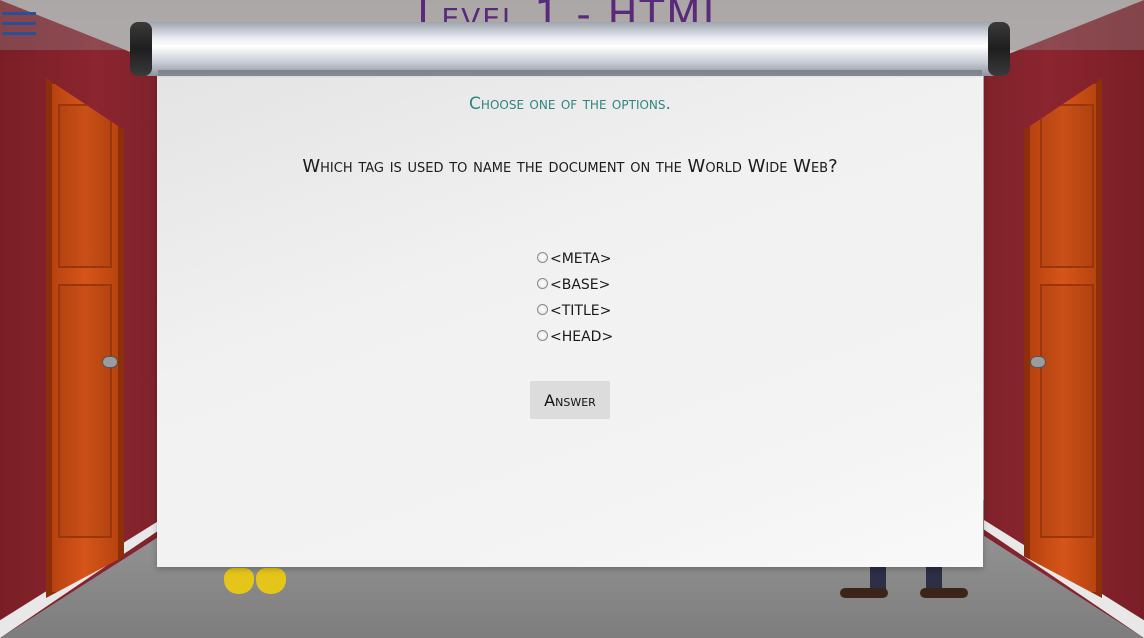  What do you see at coordinates (581, 259) in the screenshot?
I see `option-label: <META>` at bounding box center [581, 259].